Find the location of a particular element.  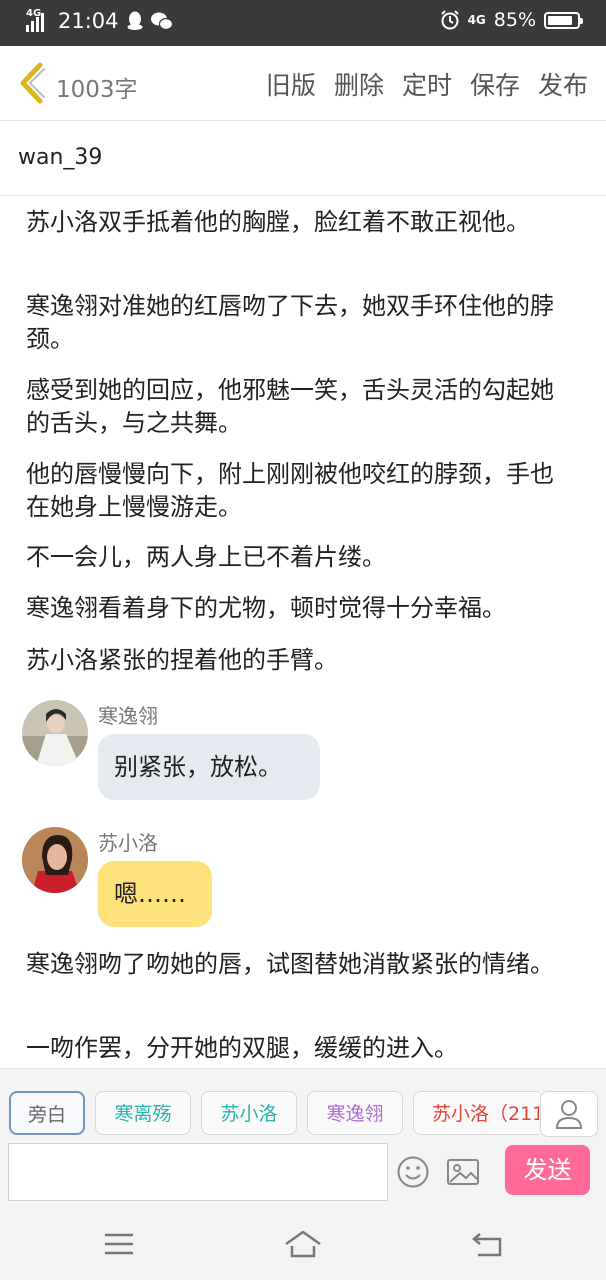

network-4g: 4G is located at coordinates (476, 20).